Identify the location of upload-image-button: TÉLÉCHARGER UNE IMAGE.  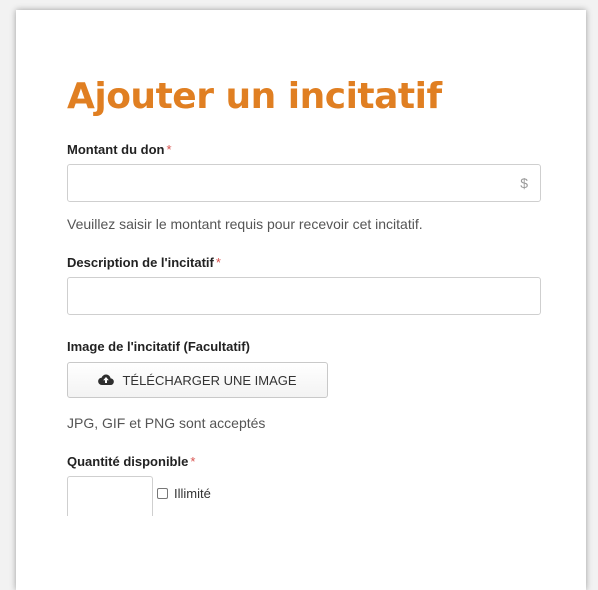
(197, 380).